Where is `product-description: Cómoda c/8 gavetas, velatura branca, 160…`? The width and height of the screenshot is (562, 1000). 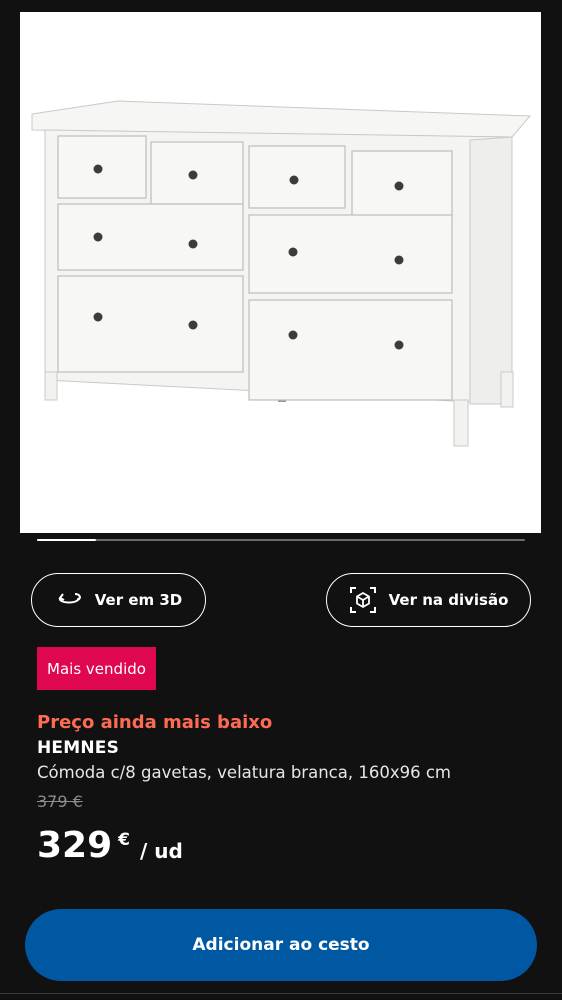
product-description: Cómoda c/8 gavetas, velatura branca, 160… is located at coordinates (244, 772).